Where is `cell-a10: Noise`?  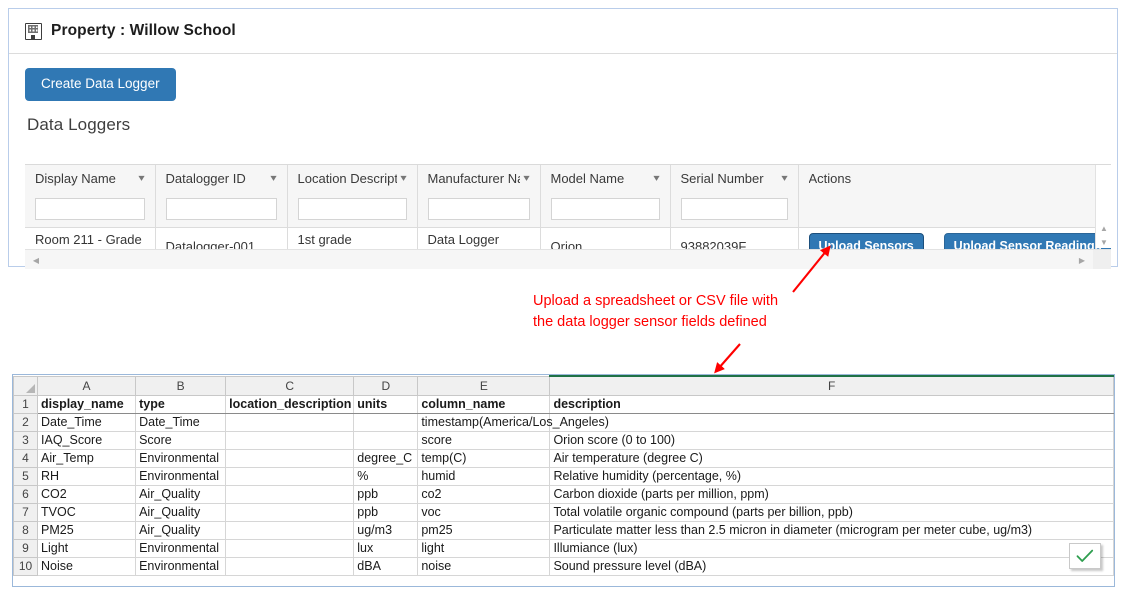
cell-a10: Noise is located at coordinates (87, 566).